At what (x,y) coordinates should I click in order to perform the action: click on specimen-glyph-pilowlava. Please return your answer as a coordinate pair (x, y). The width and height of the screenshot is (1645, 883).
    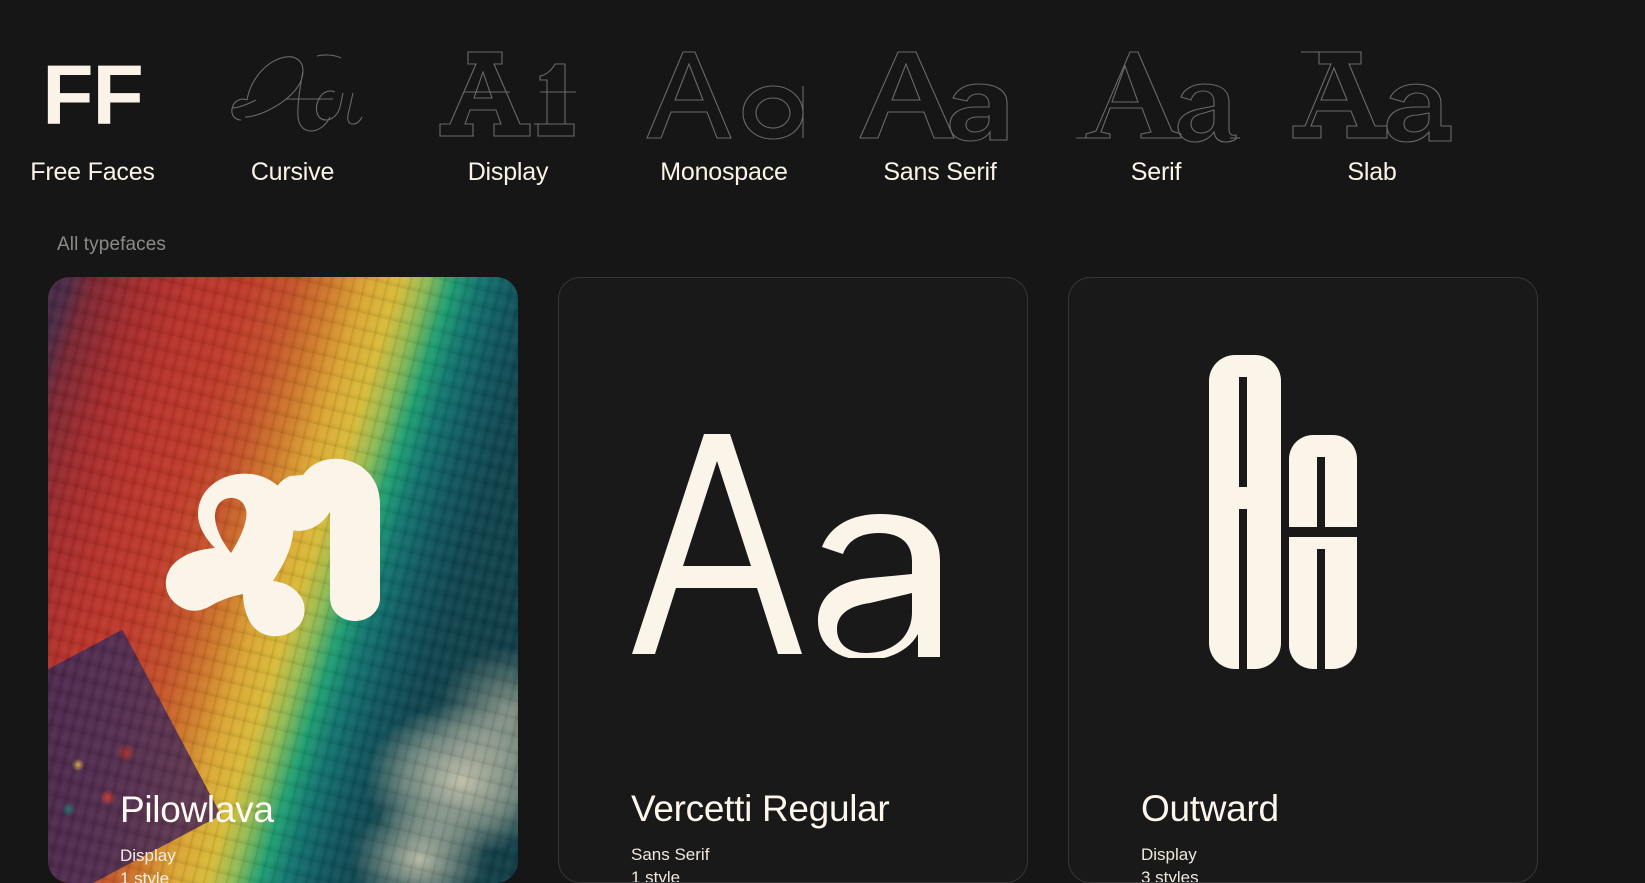
    Looking at the image, I should click on (283, 528).